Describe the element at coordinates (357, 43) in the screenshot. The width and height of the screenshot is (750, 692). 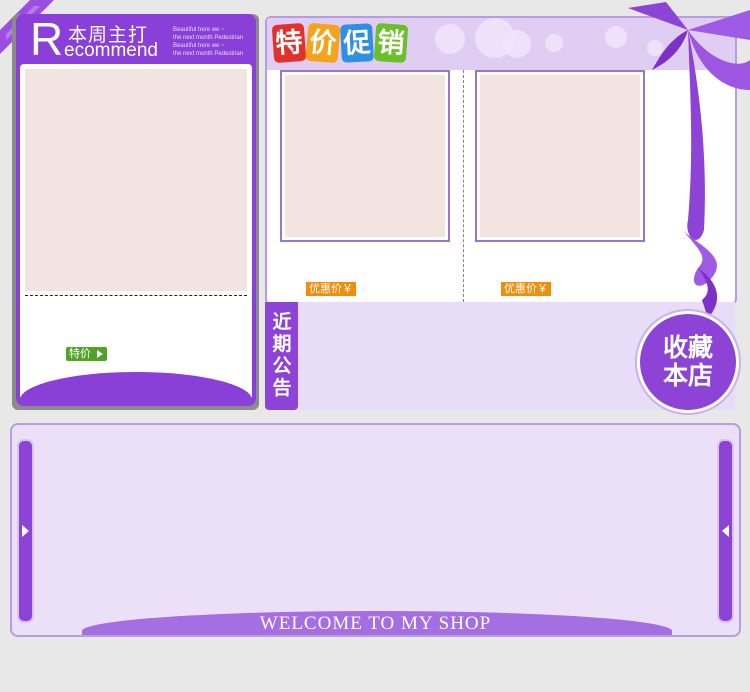
I see `promo-title-char: 促` at that location.